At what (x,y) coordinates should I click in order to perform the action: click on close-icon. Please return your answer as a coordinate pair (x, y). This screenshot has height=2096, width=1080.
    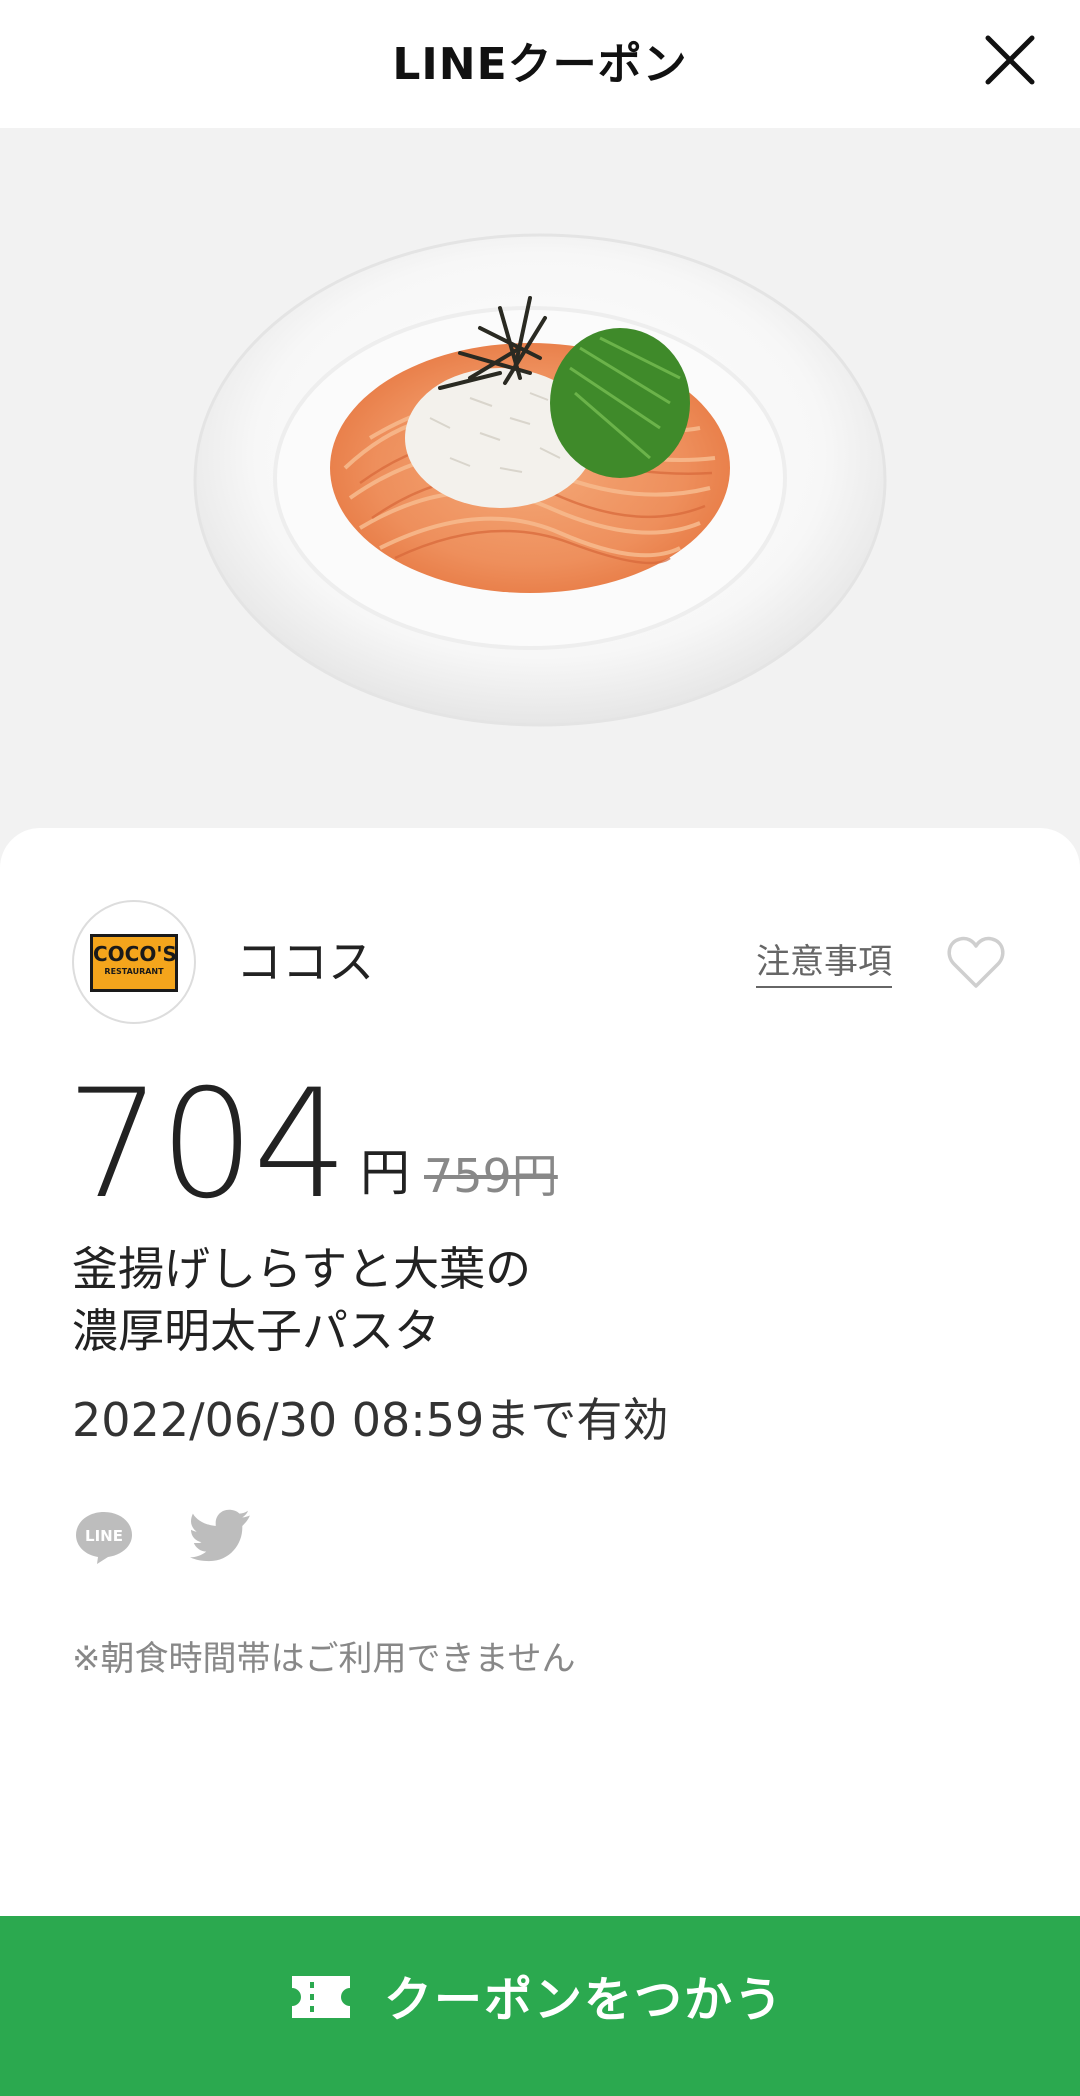
    Looking at the image, I should click on (1010, 60).